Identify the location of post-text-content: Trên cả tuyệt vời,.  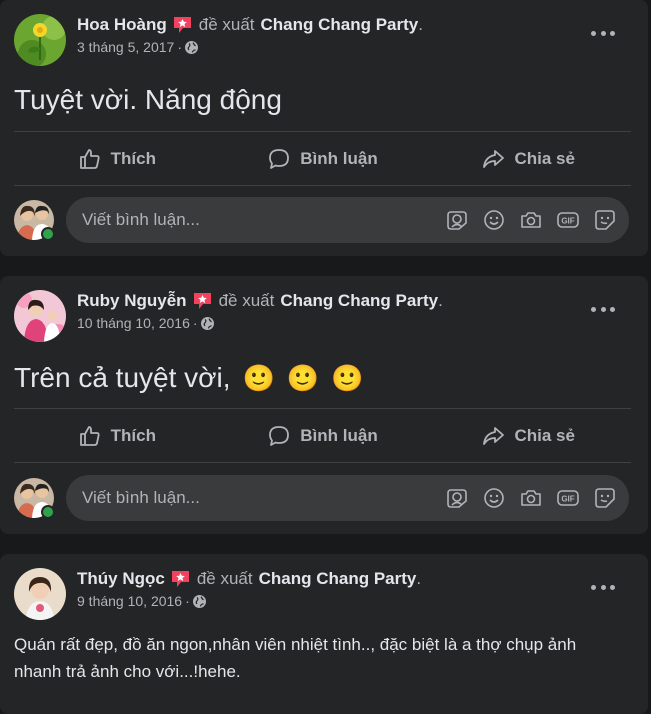
(122, 377).